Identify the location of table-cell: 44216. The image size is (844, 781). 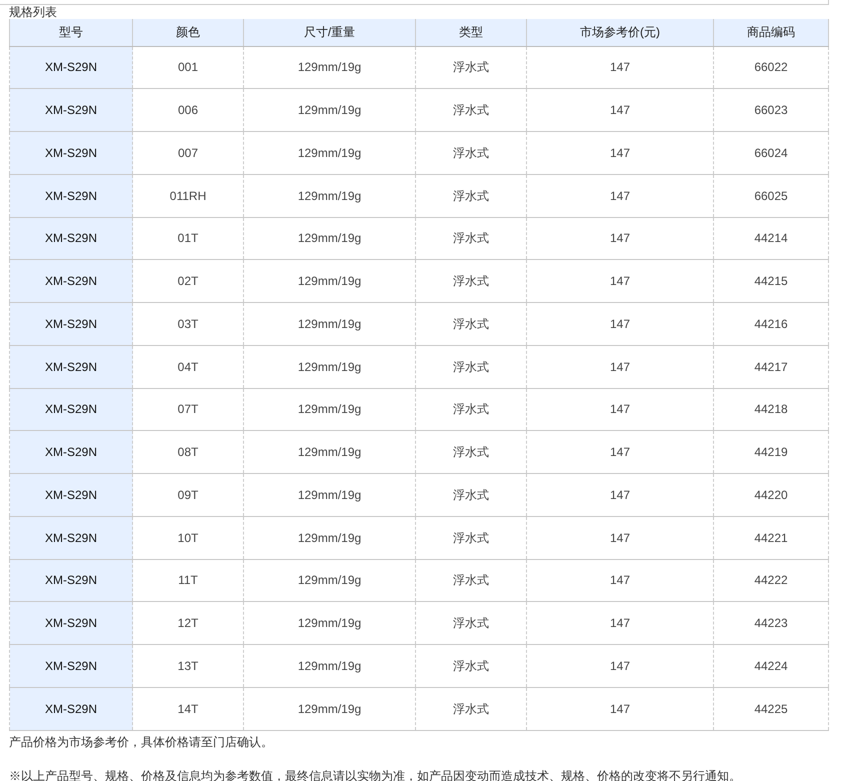
(771, 324).